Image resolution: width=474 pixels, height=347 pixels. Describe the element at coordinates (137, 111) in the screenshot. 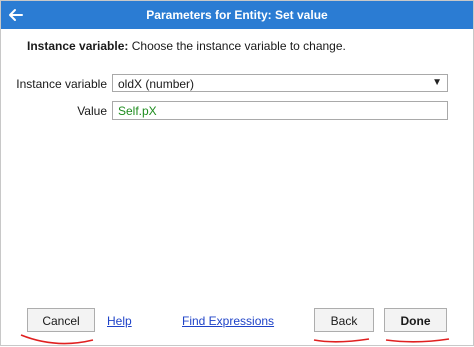

I see `value-input-text: Self.pX` at that location.